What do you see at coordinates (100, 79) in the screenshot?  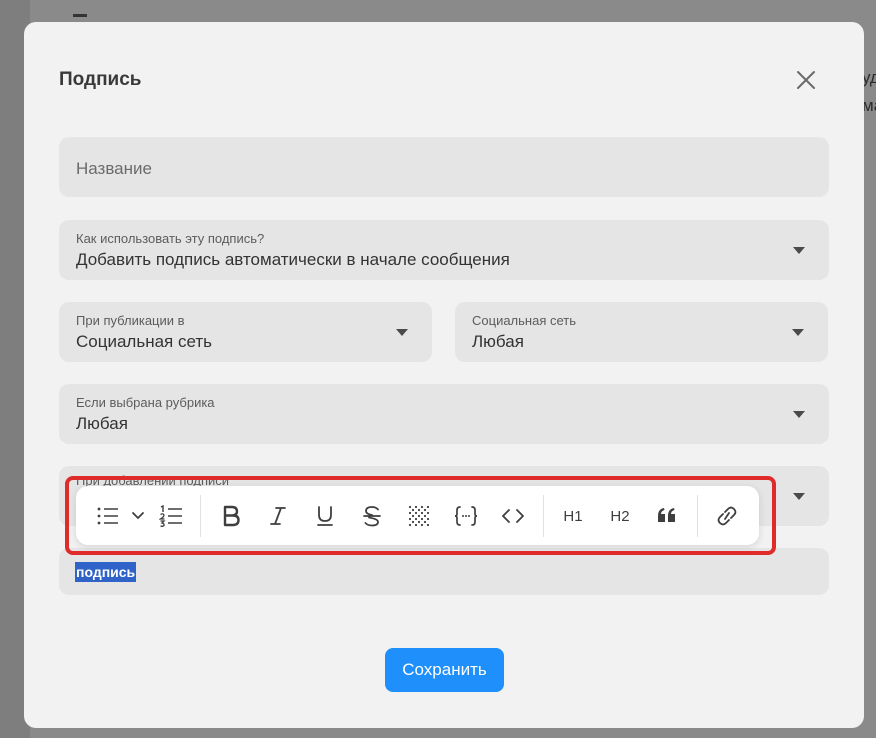 I see `modal-title: Подпись` at bounding box center [100, 79].